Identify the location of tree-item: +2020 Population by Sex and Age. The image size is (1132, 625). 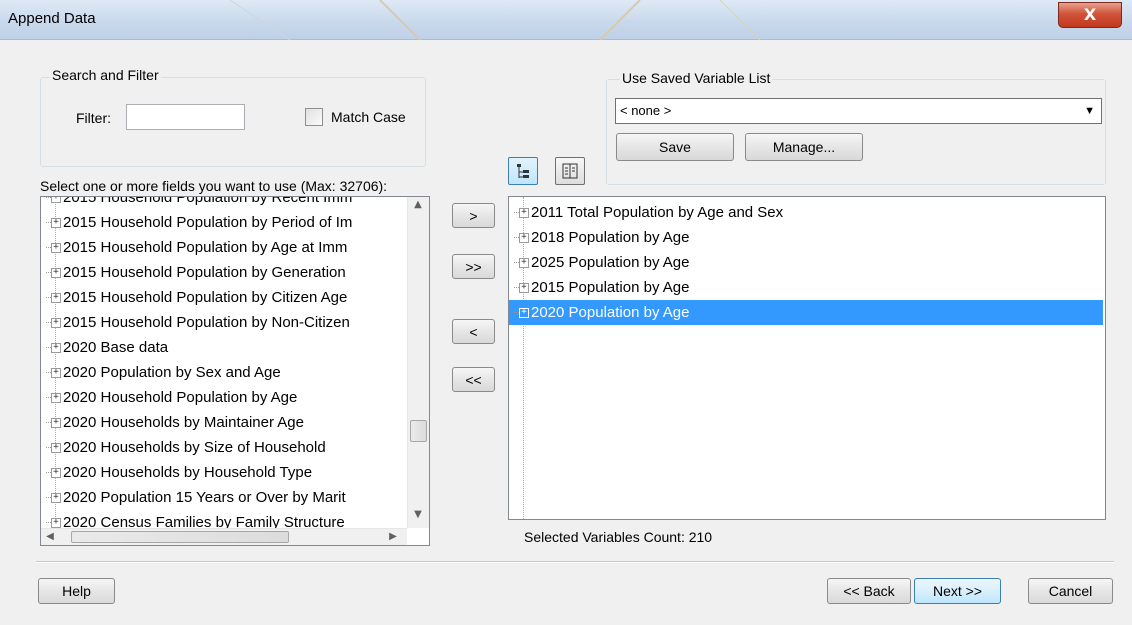
(223, 372).